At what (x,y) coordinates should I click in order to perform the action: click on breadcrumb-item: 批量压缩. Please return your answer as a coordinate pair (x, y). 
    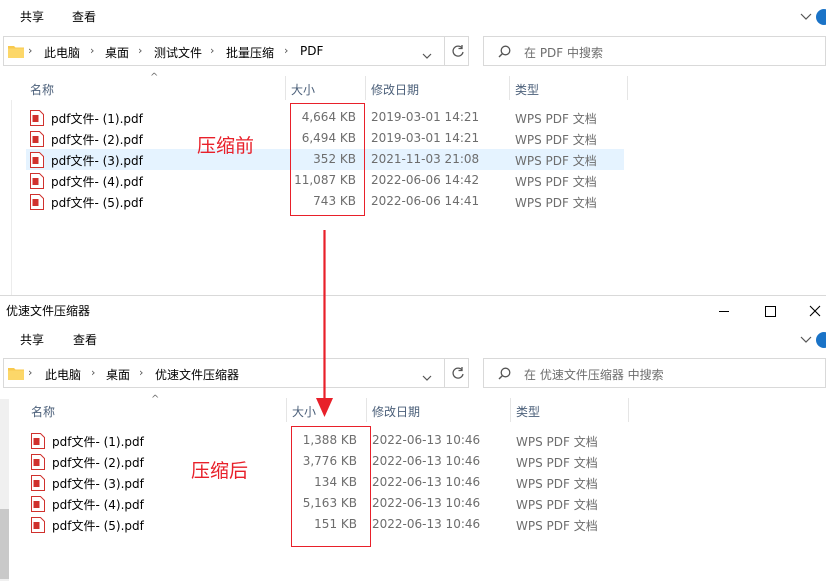
    Looking at the image, I should click on (250, 52).